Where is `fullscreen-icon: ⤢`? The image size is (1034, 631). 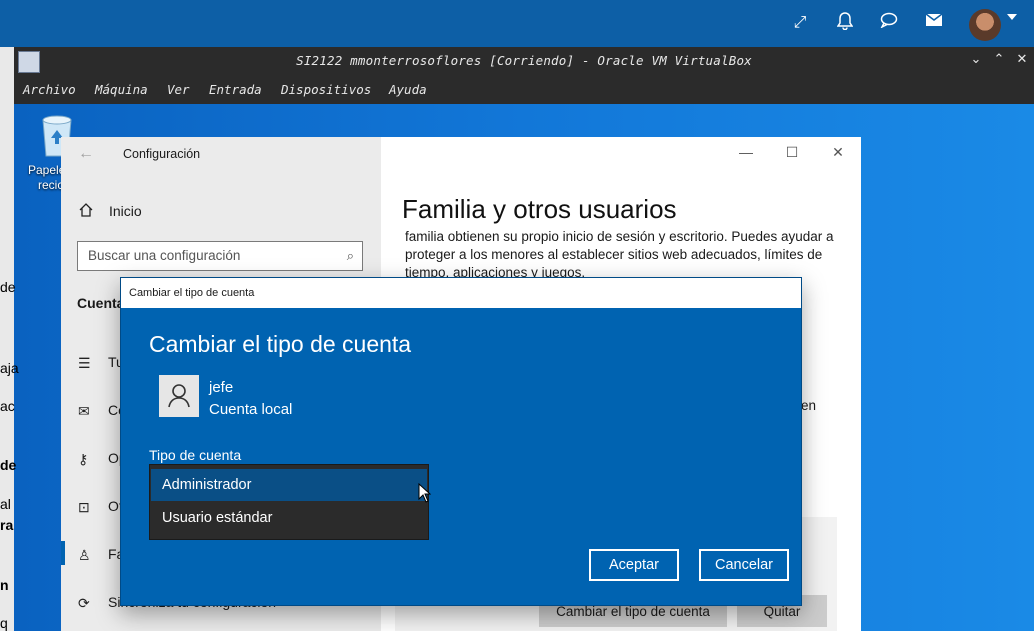
fullscreen-icon: ⤢ is located at coordinates (800, 23).